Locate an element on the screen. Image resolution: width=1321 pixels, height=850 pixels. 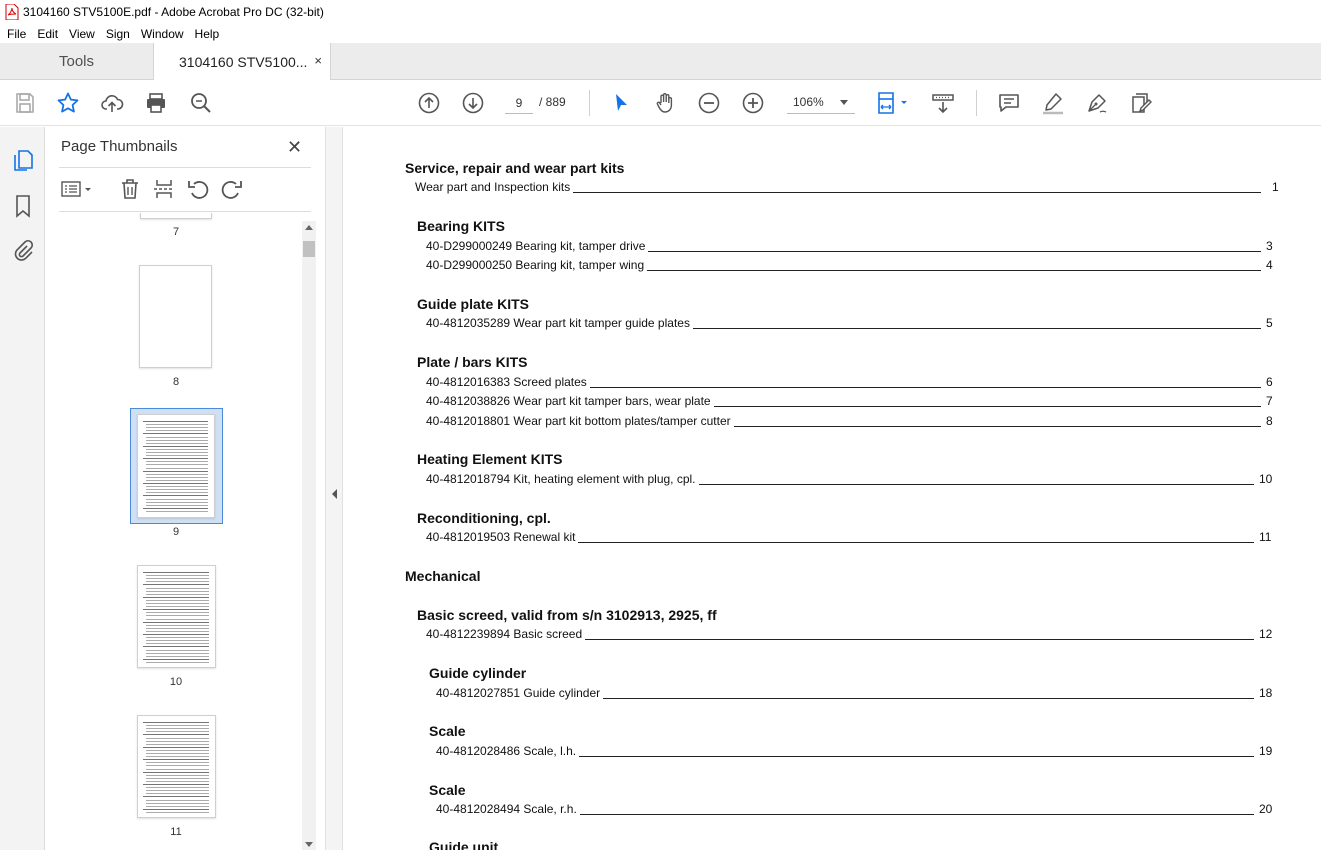
menu-file: File is located at coordinates (16, 34).